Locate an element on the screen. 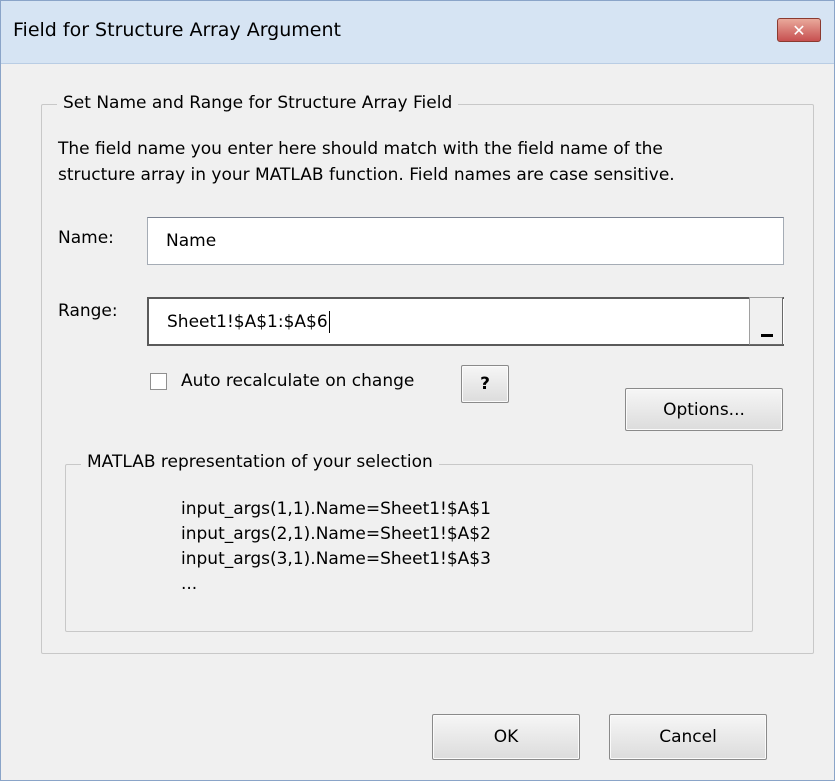 The height and width of the screenshot is (781, 835). range-field-value: Sheet1!$A$1:$A$6 is located at coordinates (247, 321).